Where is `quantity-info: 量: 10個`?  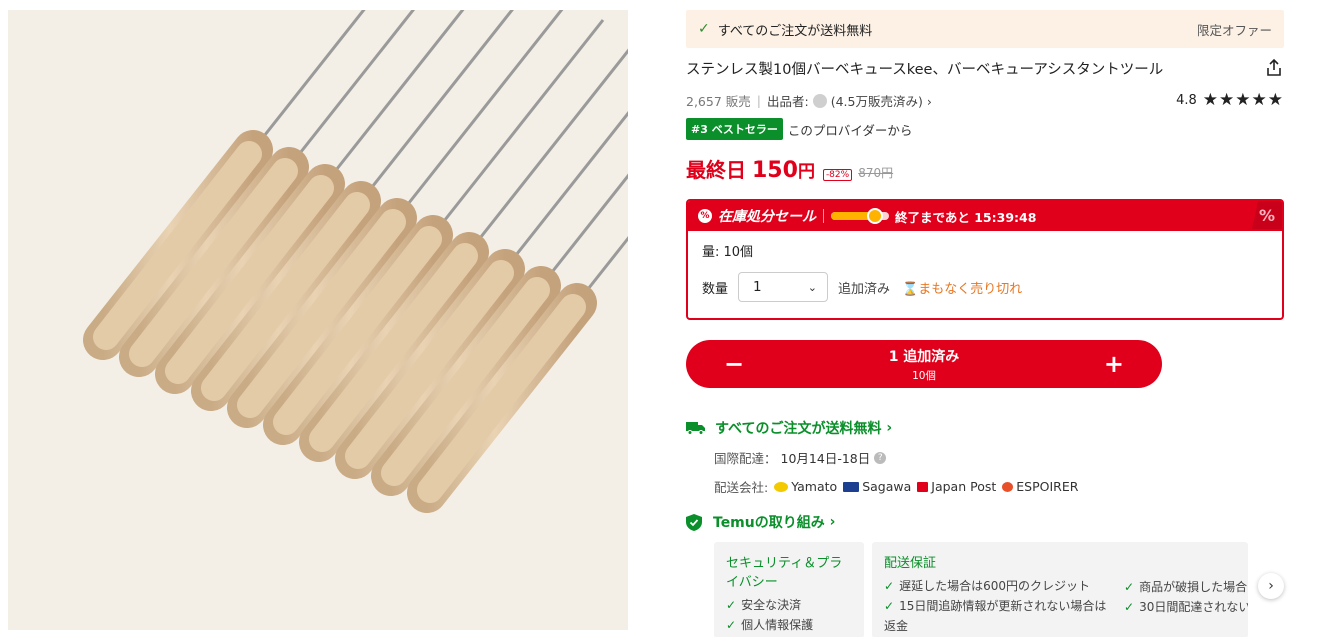
quantity-info: 量: 10個 is located at coordinates (728, 252).